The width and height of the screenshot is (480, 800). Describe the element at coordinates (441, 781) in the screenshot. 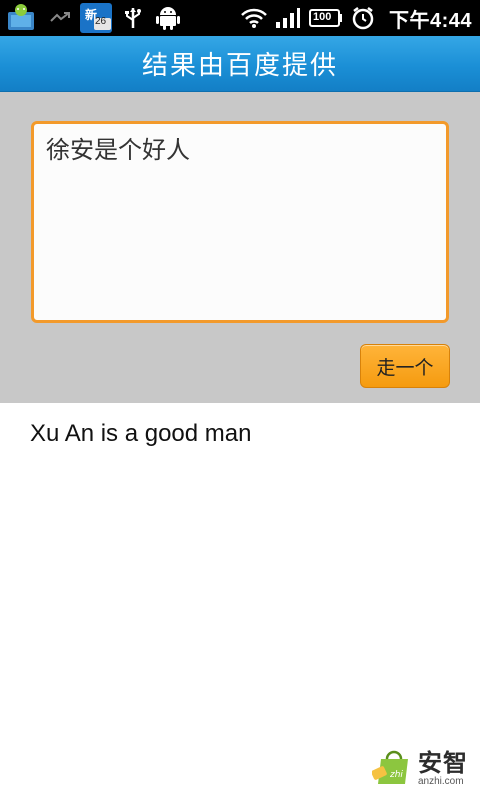

I see `watermark-url: anzhi.com` at that location.